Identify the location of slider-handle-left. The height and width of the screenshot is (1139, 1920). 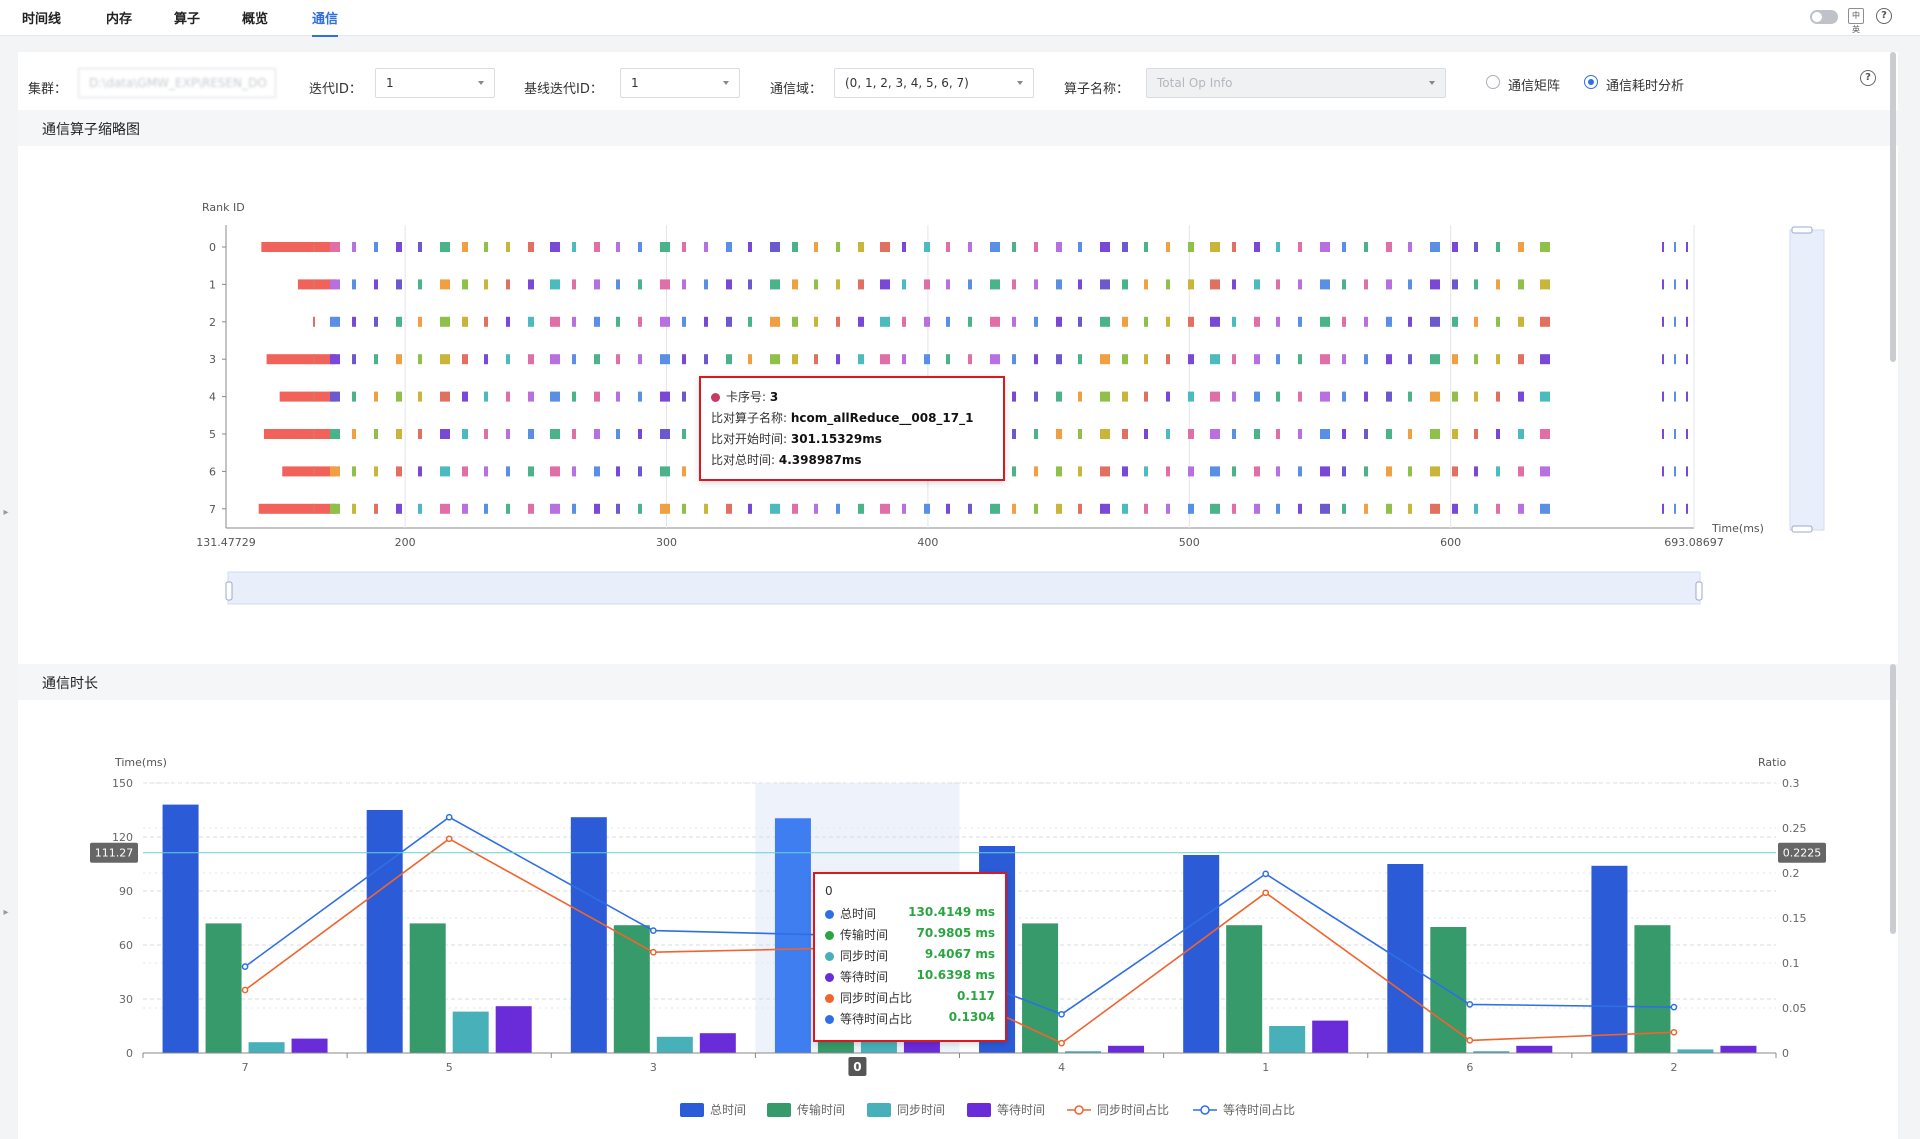
(229, 591).